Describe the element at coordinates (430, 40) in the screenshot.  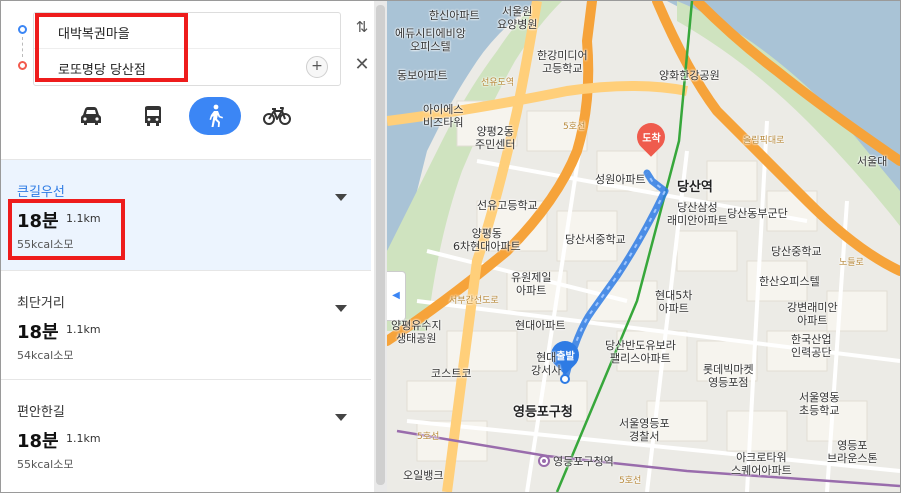
I see `map-label: 에듀시티에비앙 오피스텔` at that location.